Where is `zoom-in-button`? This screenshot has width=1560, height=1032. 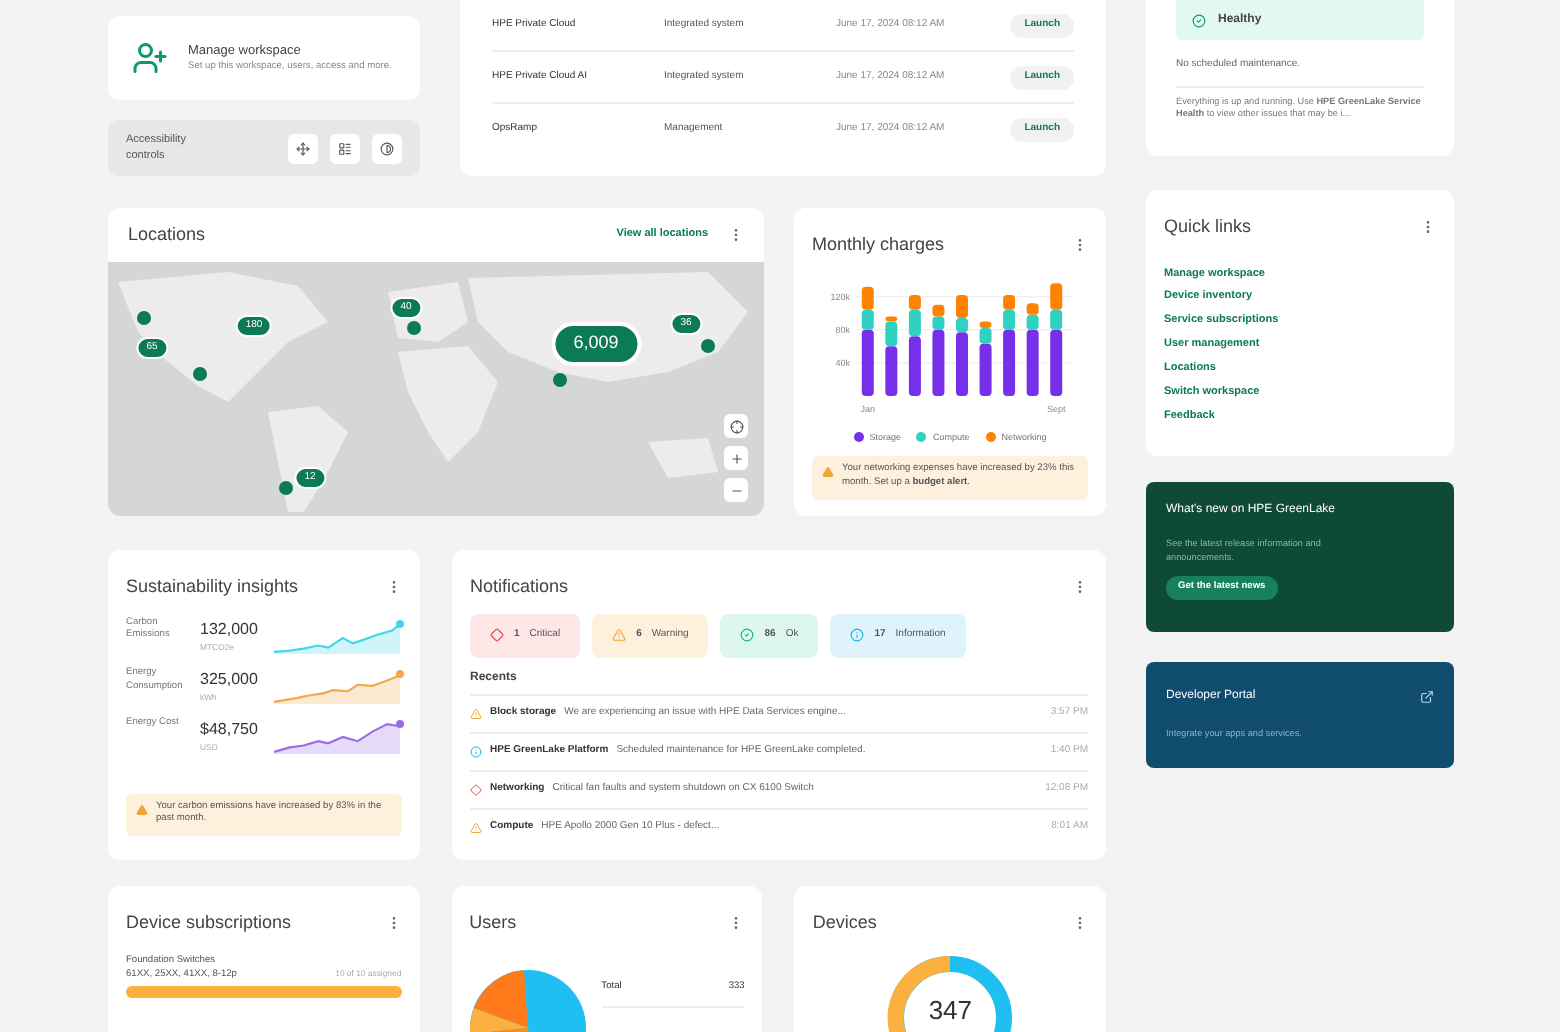 zoom-in-button is located at coordinates (736, 458).